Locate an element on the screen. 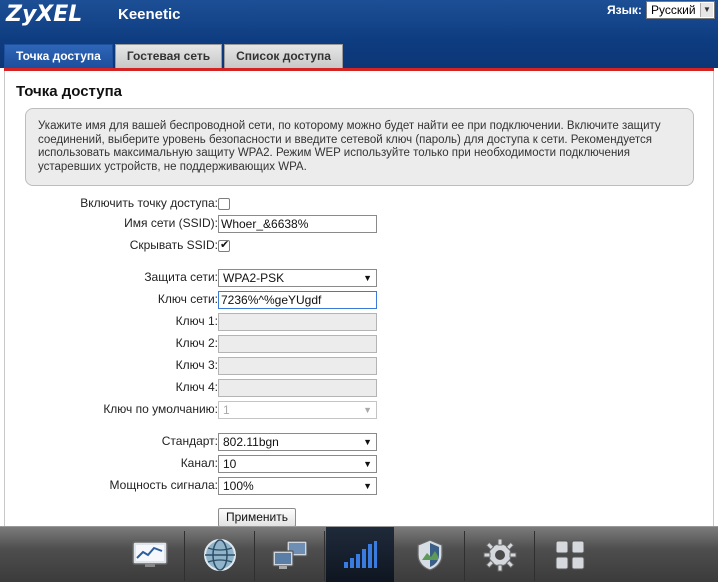  apps-grid-icon is located at coordinates (570, 555).